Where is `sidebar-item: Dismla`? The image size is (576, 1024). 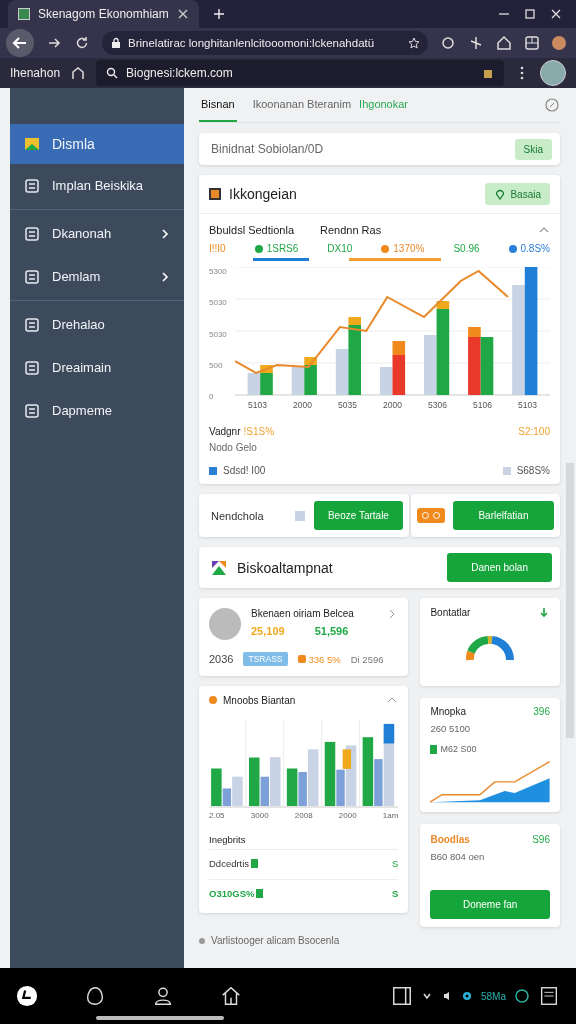
sidebar-item: Dismla is located at coordinates (97, 144).